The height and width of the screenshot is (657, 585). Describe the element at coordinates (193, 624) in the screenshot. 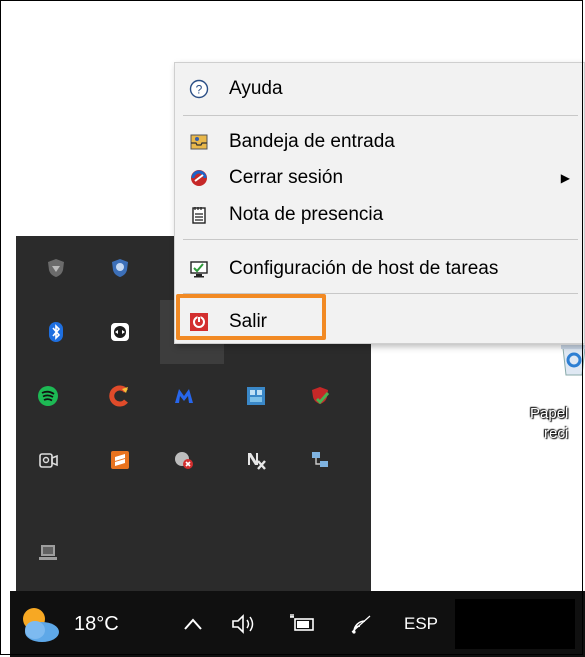

I see `show-hidden-icons-chevron-icon` at that location.